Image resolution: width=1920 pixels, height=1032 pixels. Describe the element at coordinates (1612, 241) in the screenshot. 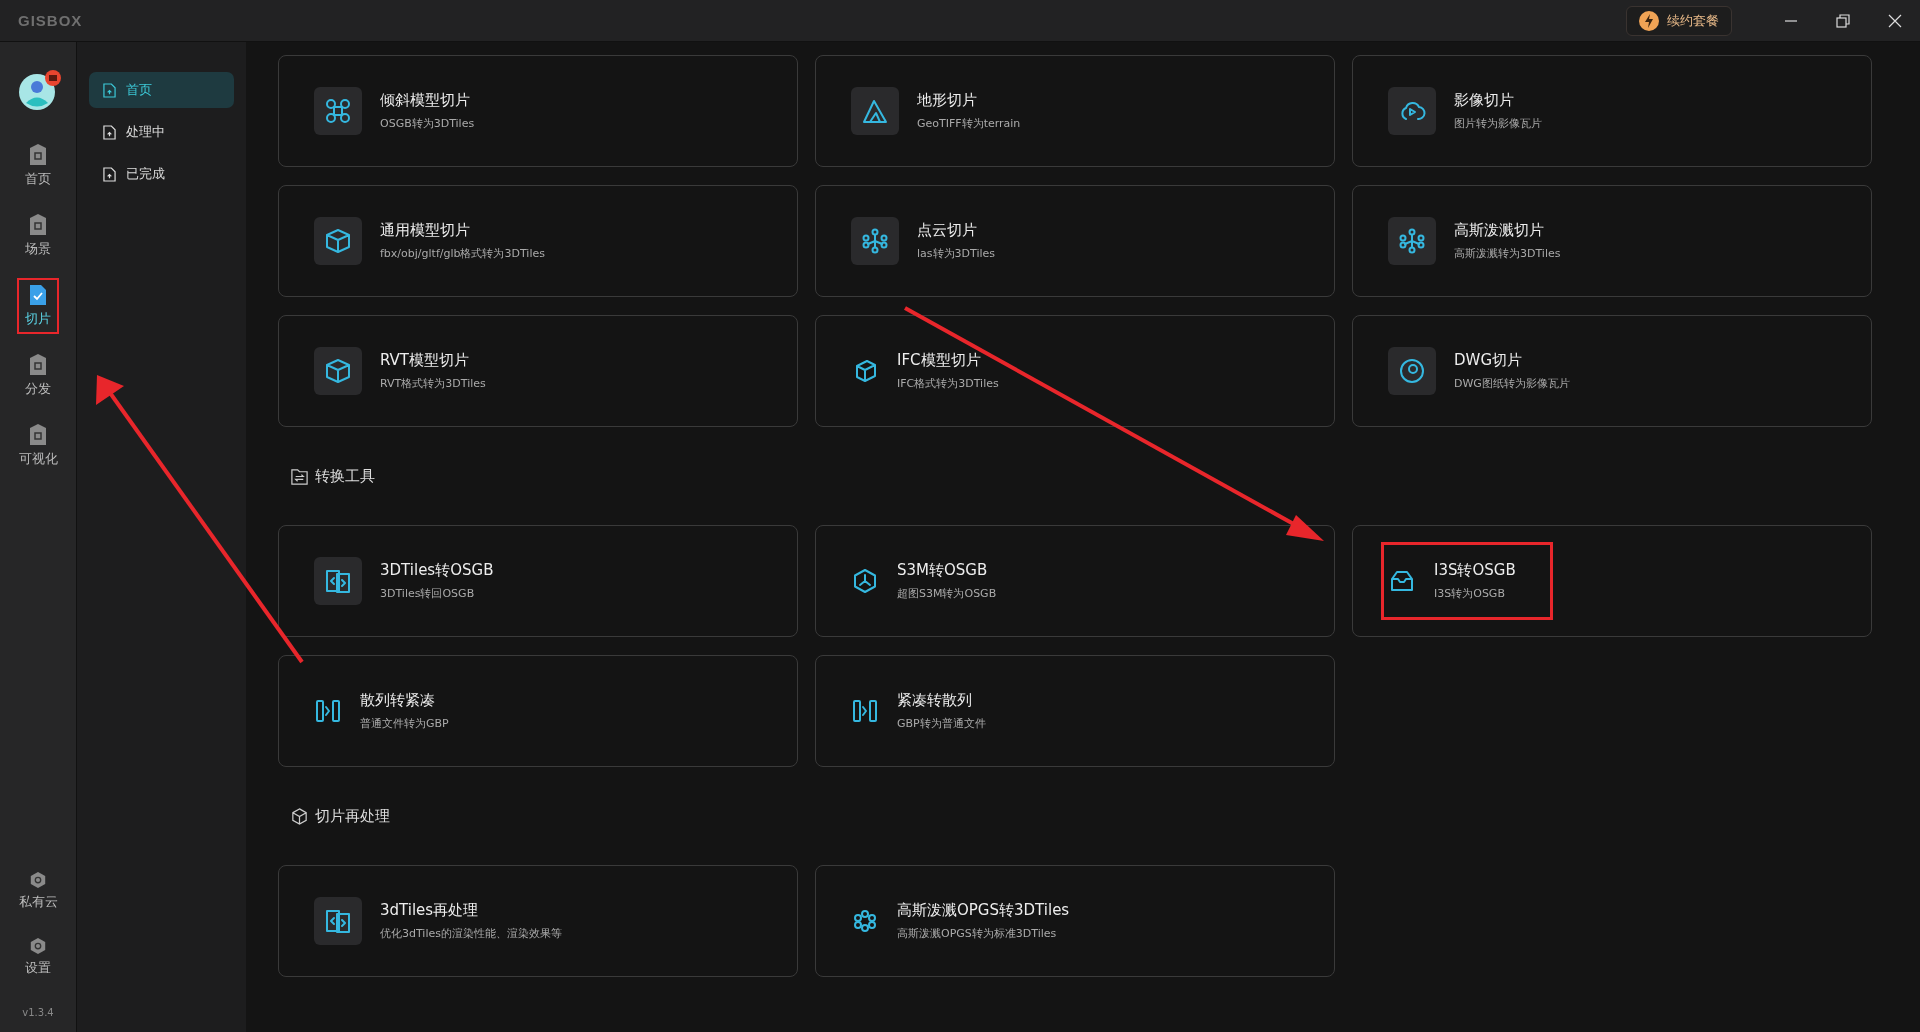

I see `tool-card: 高斯泼溅切片 高斯泼溅转为3DTiles` at that location.